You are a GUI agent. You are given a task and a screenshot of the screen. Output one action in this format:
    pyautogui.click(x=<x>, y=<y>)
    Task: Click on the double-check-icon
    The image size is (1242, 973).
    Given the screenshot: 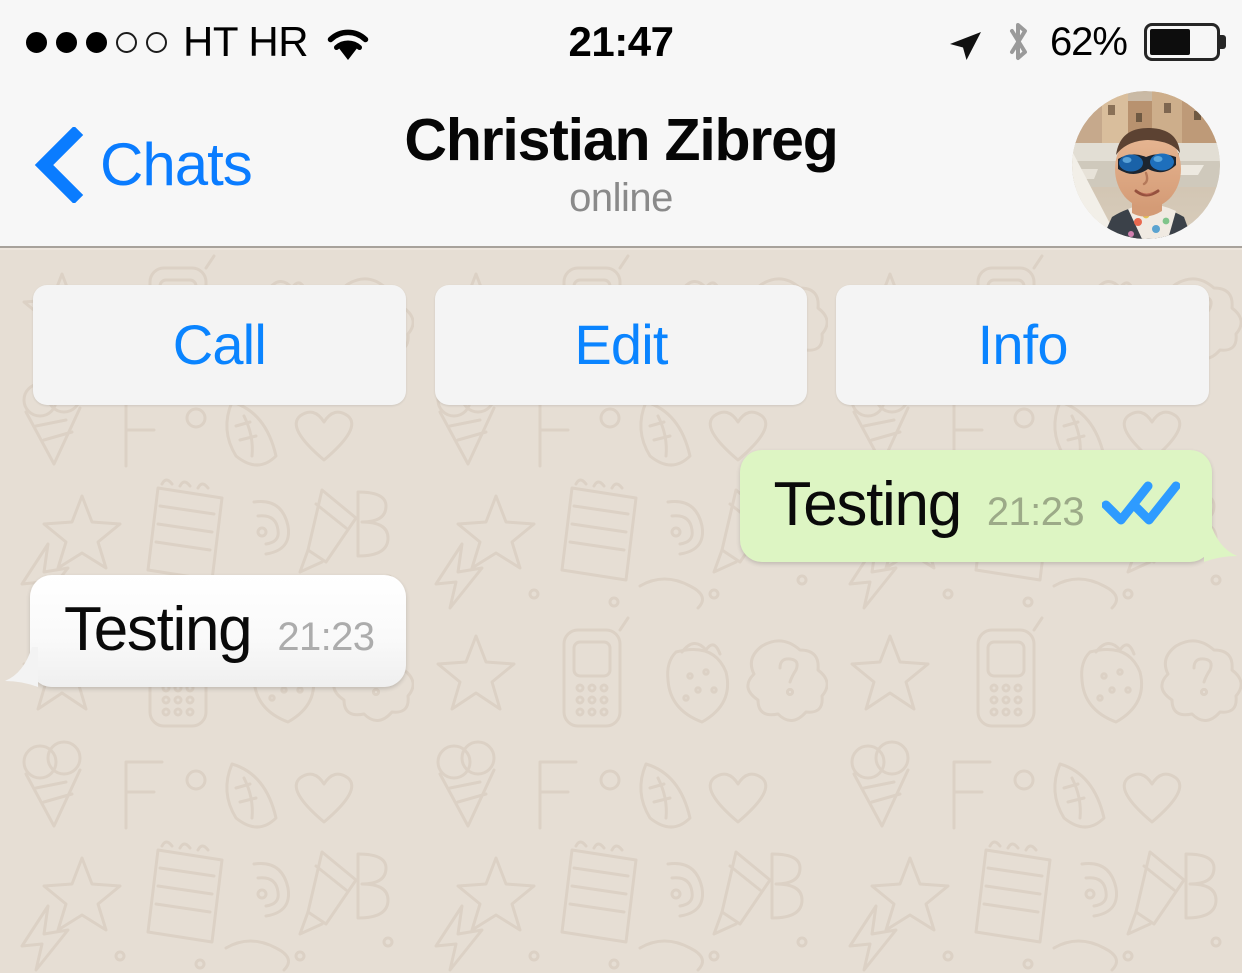 What is the action you would take?
    pyautogui.click(x=1141, y=502)
    